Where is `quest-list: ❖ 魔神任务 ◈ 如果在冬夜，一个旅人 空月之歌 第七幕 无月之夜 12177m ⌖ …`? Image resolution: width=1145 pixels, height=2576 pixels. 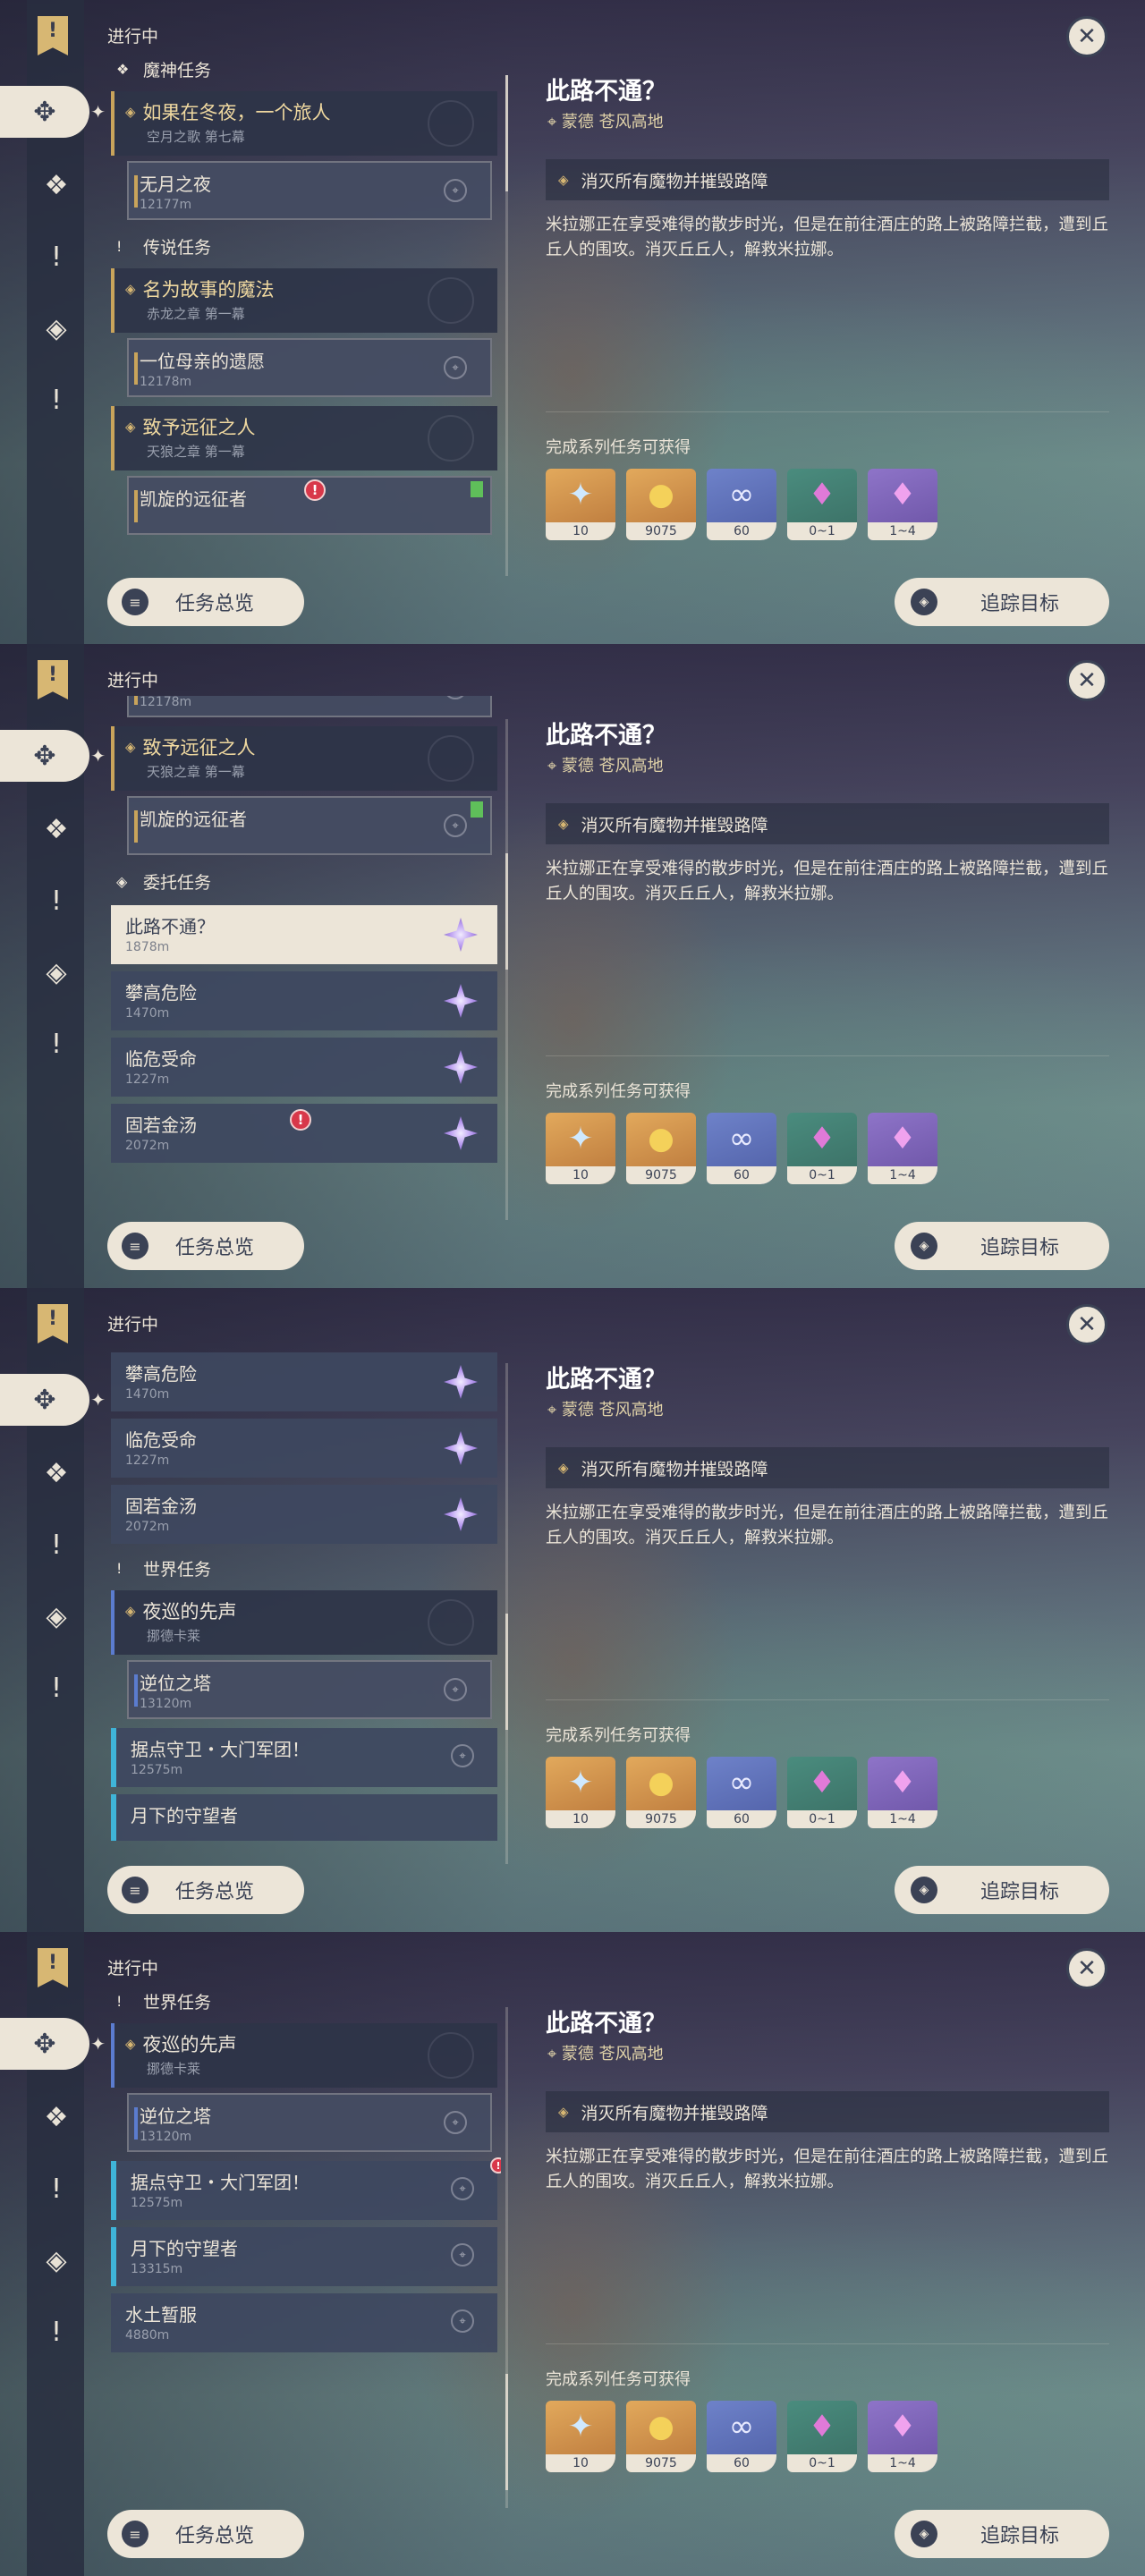 quest-list: ❖ 魔神任务 ◈ 如果在冬夜，一个旅人 空月之歌 第七幕 无月之夜 12177m ⌖ … is located at coordinates (304, 302).